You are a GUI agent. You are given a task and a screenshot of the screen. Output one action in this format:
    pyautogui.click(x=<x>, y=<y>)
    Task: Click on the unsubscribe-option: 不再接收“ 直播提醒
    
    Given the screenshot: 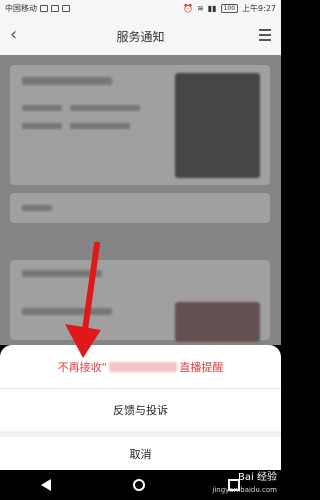 What is the action you would take?
    pyautogui.click(x=140, y=366)
    